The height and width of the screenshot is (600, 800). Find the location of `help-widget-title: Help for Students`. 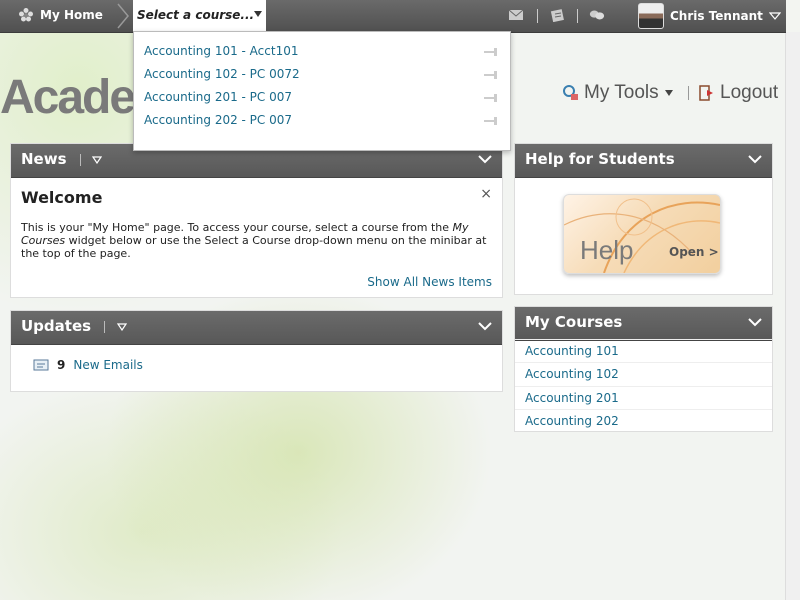

help-widget-title: Help for Students is located at coordinates (600, 159).